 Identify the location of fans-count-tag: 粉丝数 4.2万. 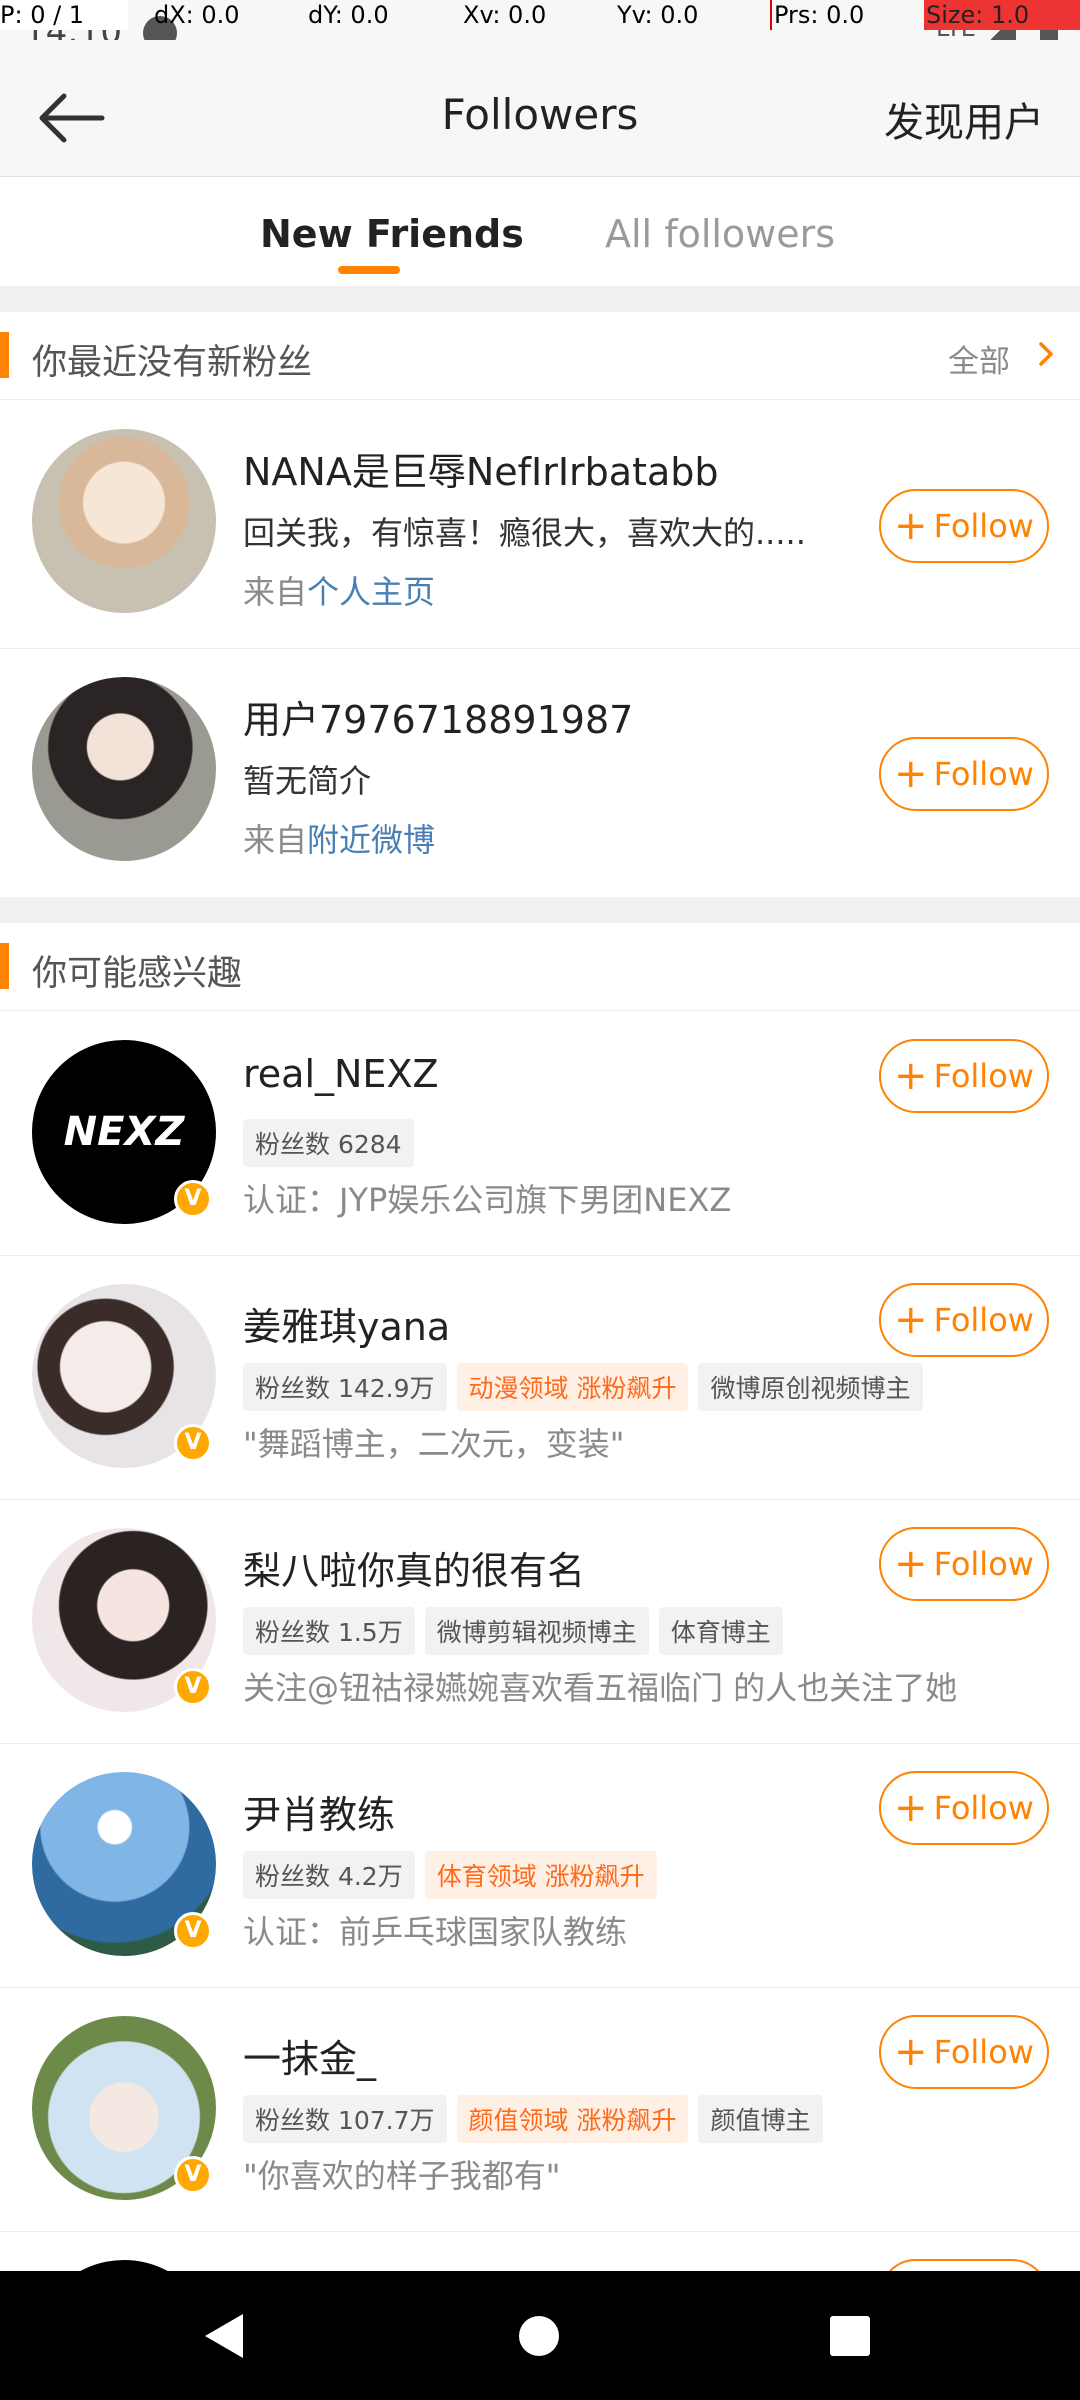
(329, 1875).